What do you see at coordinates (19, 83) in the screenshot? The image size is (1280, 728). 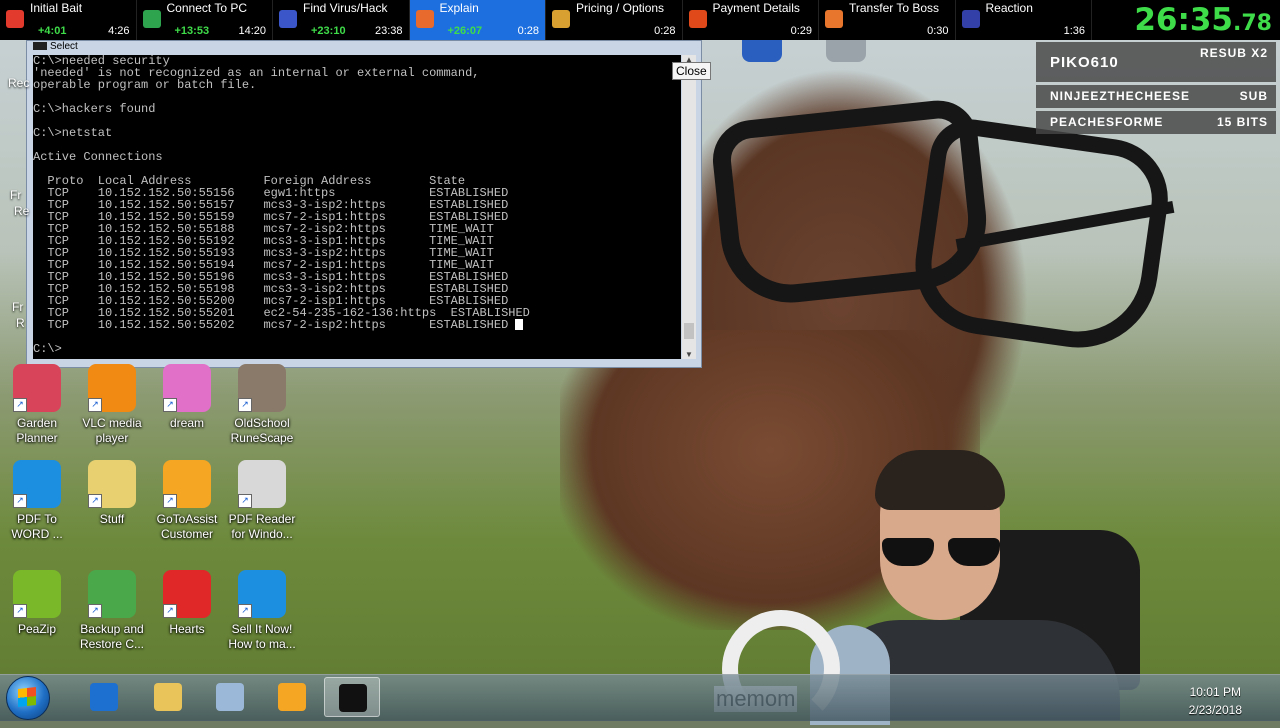 I see `partial-desktop-icon-label: Rec` at bounding box center [19, 83].